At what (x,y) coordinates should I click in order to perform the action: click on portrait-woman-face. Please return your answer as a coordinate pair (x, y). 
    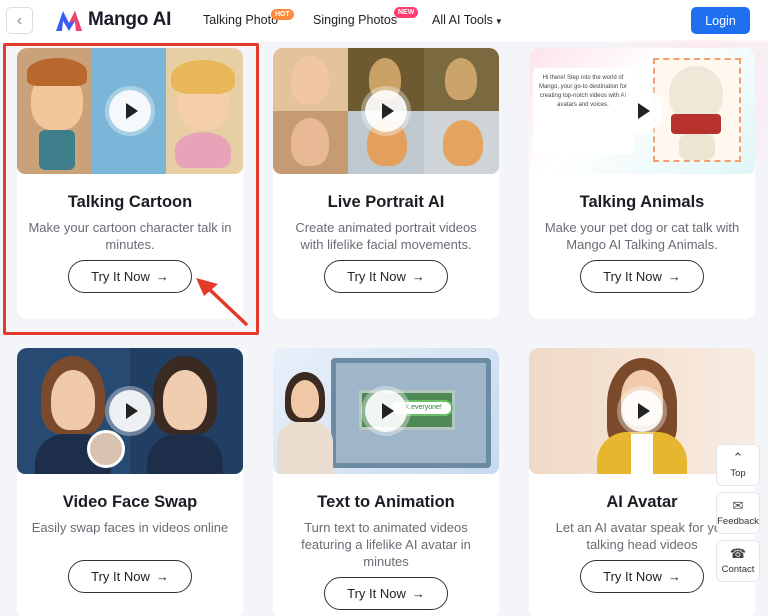
    Looking at the image, I should click on (310, 80).